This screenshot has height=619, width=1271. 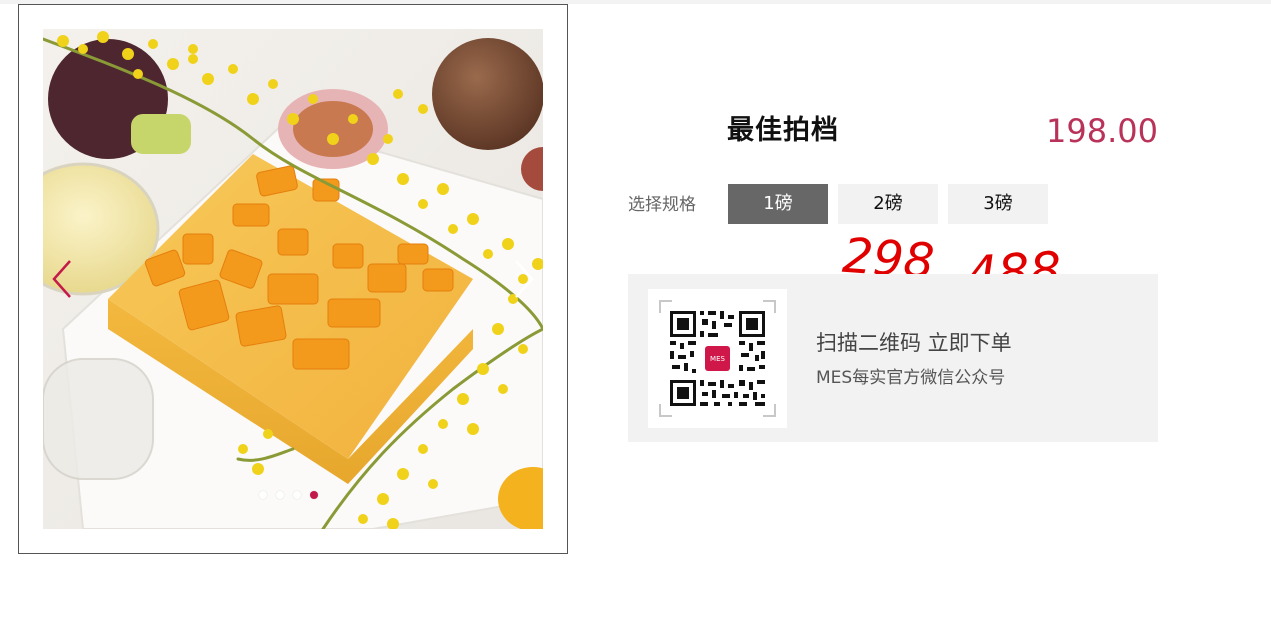 What do you see at coordinates (888, 204) in the screenshot?
I see `spec-option-2lb: 2磅` at bounding box center [888, 204].